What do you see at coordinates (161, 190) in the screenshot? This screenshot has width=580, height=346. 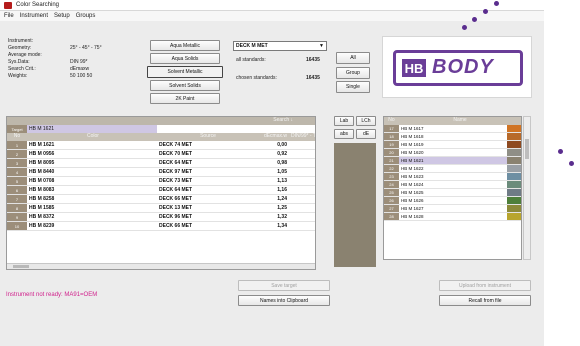 I see `table-row: 6 HB M 8083 DECK 64 MET 1,16` at bounding box center [161, 190].